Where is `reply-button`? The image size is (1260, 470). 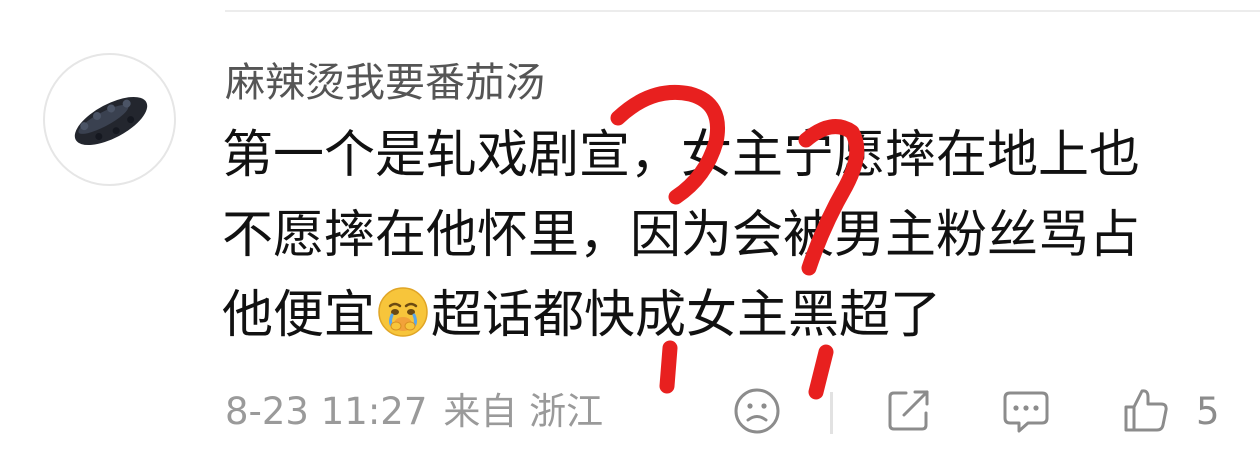
reply-button is located at coordinates (1026, 411).